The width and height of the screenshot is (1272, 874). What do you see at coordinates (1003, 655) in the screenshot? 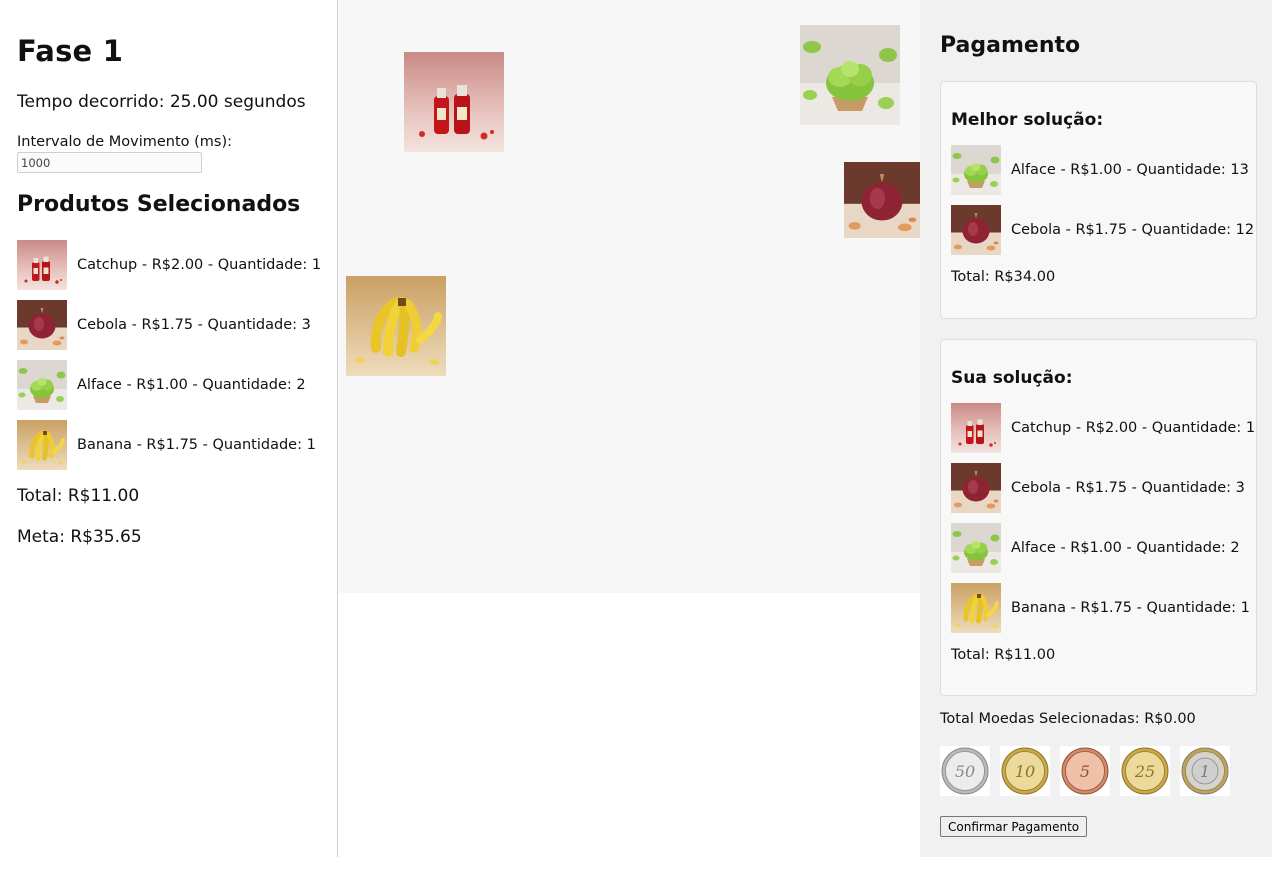
I see `your-solution-total: Total: R$11.00` at bounding box center [1003, 655].